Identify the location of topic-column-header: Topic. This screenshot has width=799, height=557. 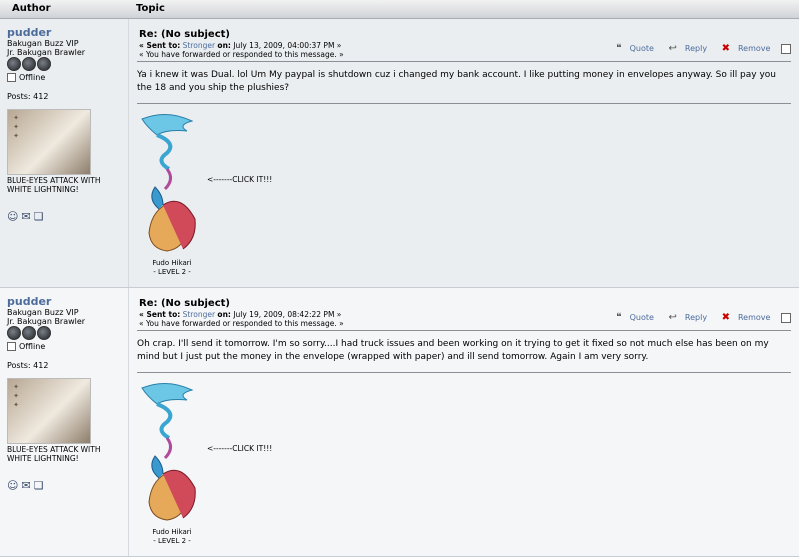
(150, 8).